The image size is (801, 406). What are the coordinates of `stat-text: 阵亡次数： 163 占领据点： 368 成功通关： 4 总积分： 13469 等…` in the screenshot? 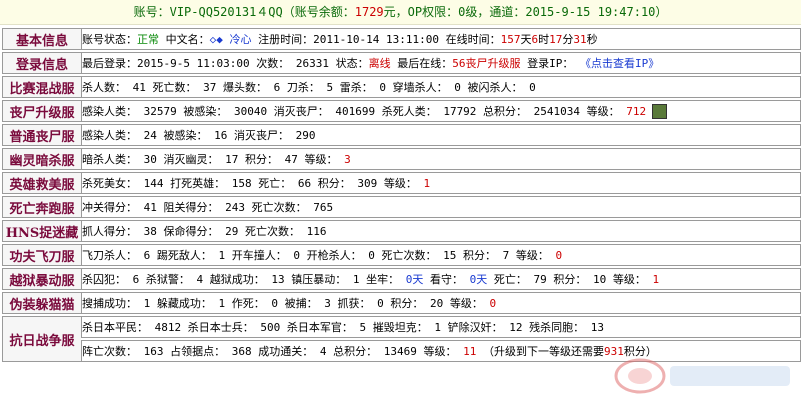 It's located at (273, 351).